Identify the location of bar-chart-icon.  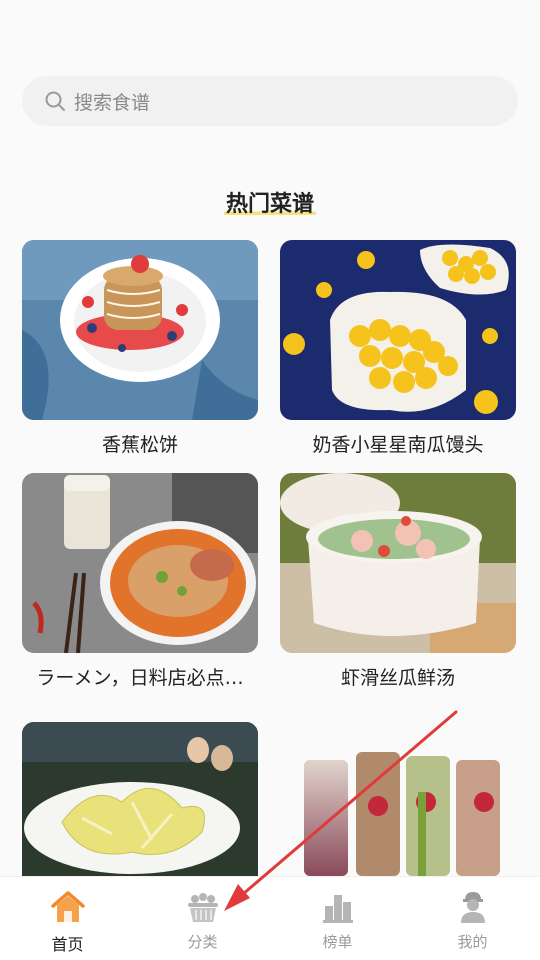
(337, 909).